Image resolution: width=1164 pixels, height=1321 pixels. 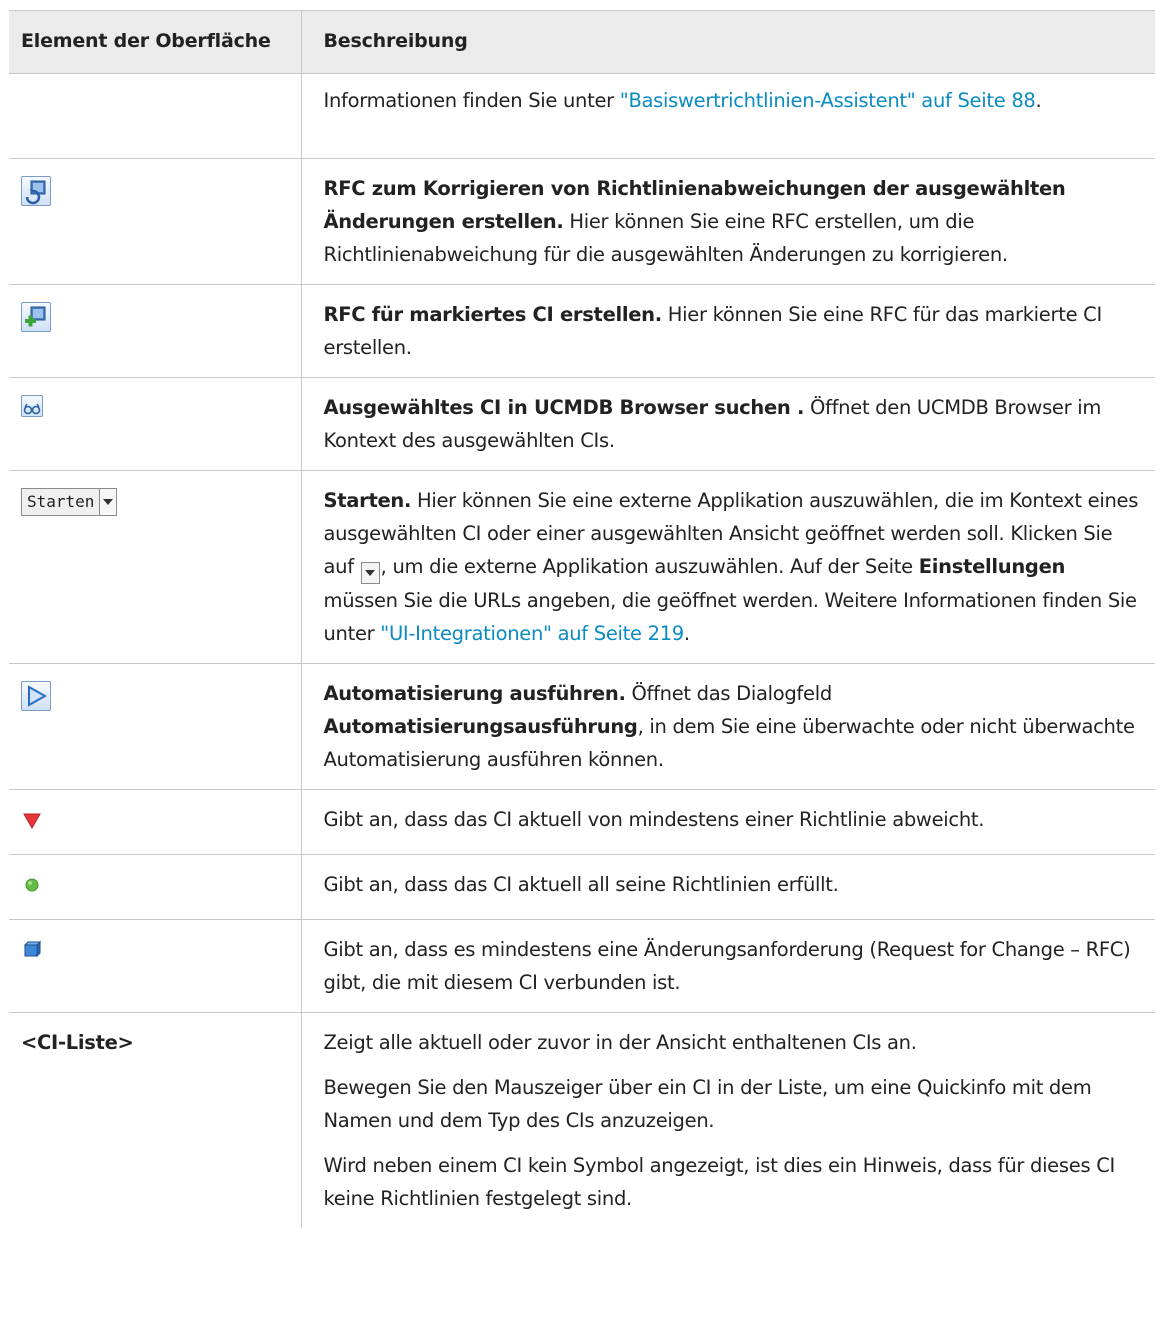 What do you see at coordinates (471, 100) in the screenshot?
I see `row-text: Informationen finden Sie unter` at bounding box center [471, 100].